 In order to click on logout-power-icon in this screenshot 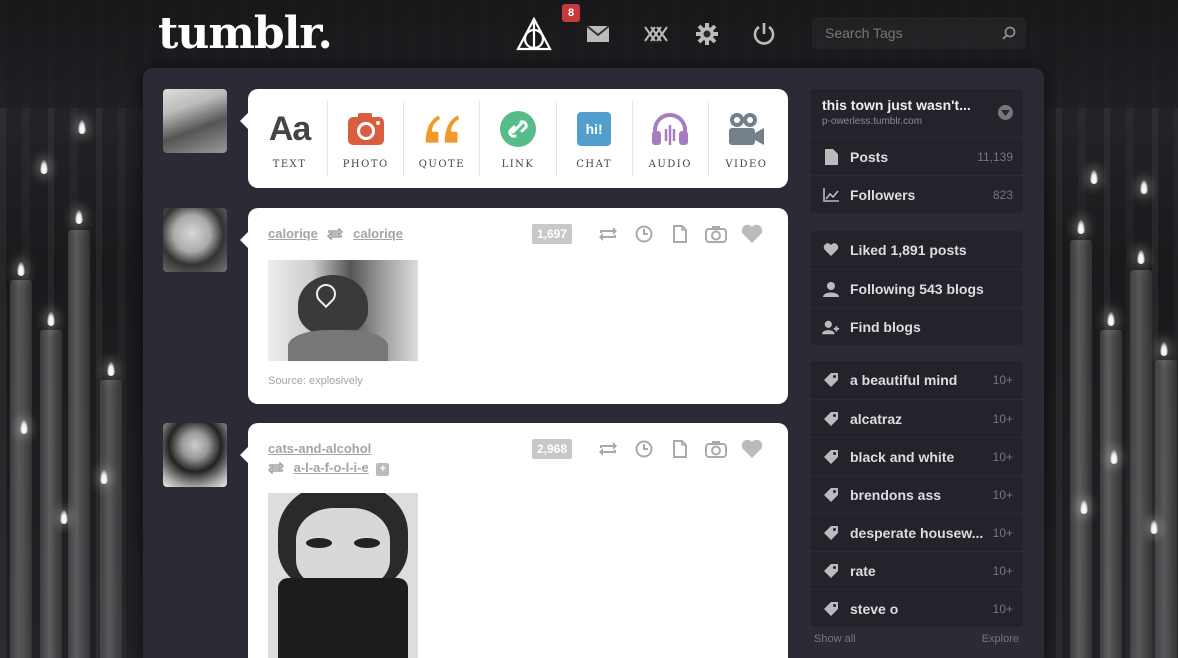, I will do `click(764, 34)`.